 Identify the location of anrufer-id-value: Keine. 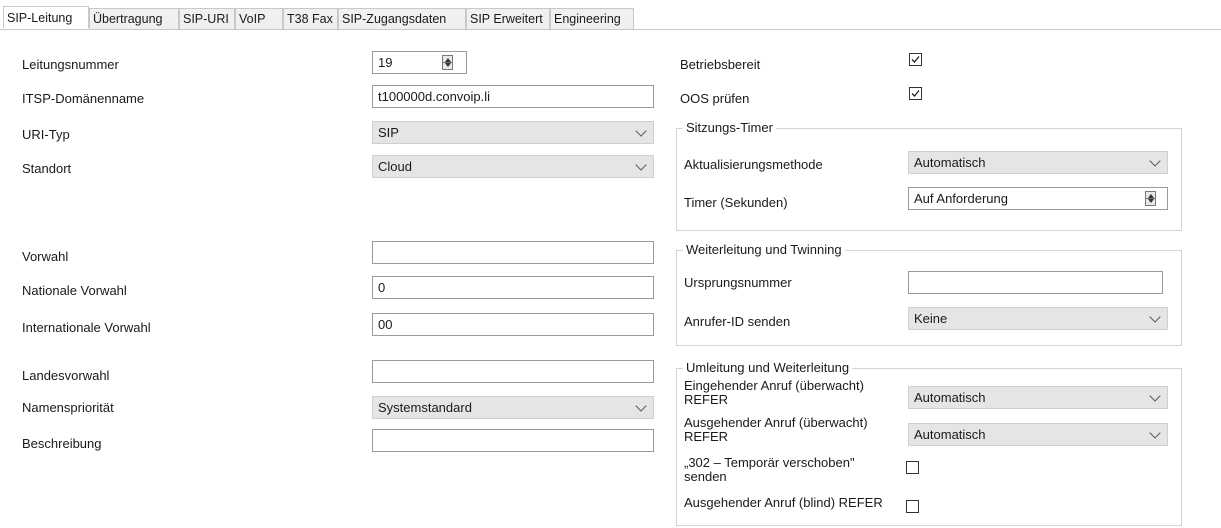
(931, 318).